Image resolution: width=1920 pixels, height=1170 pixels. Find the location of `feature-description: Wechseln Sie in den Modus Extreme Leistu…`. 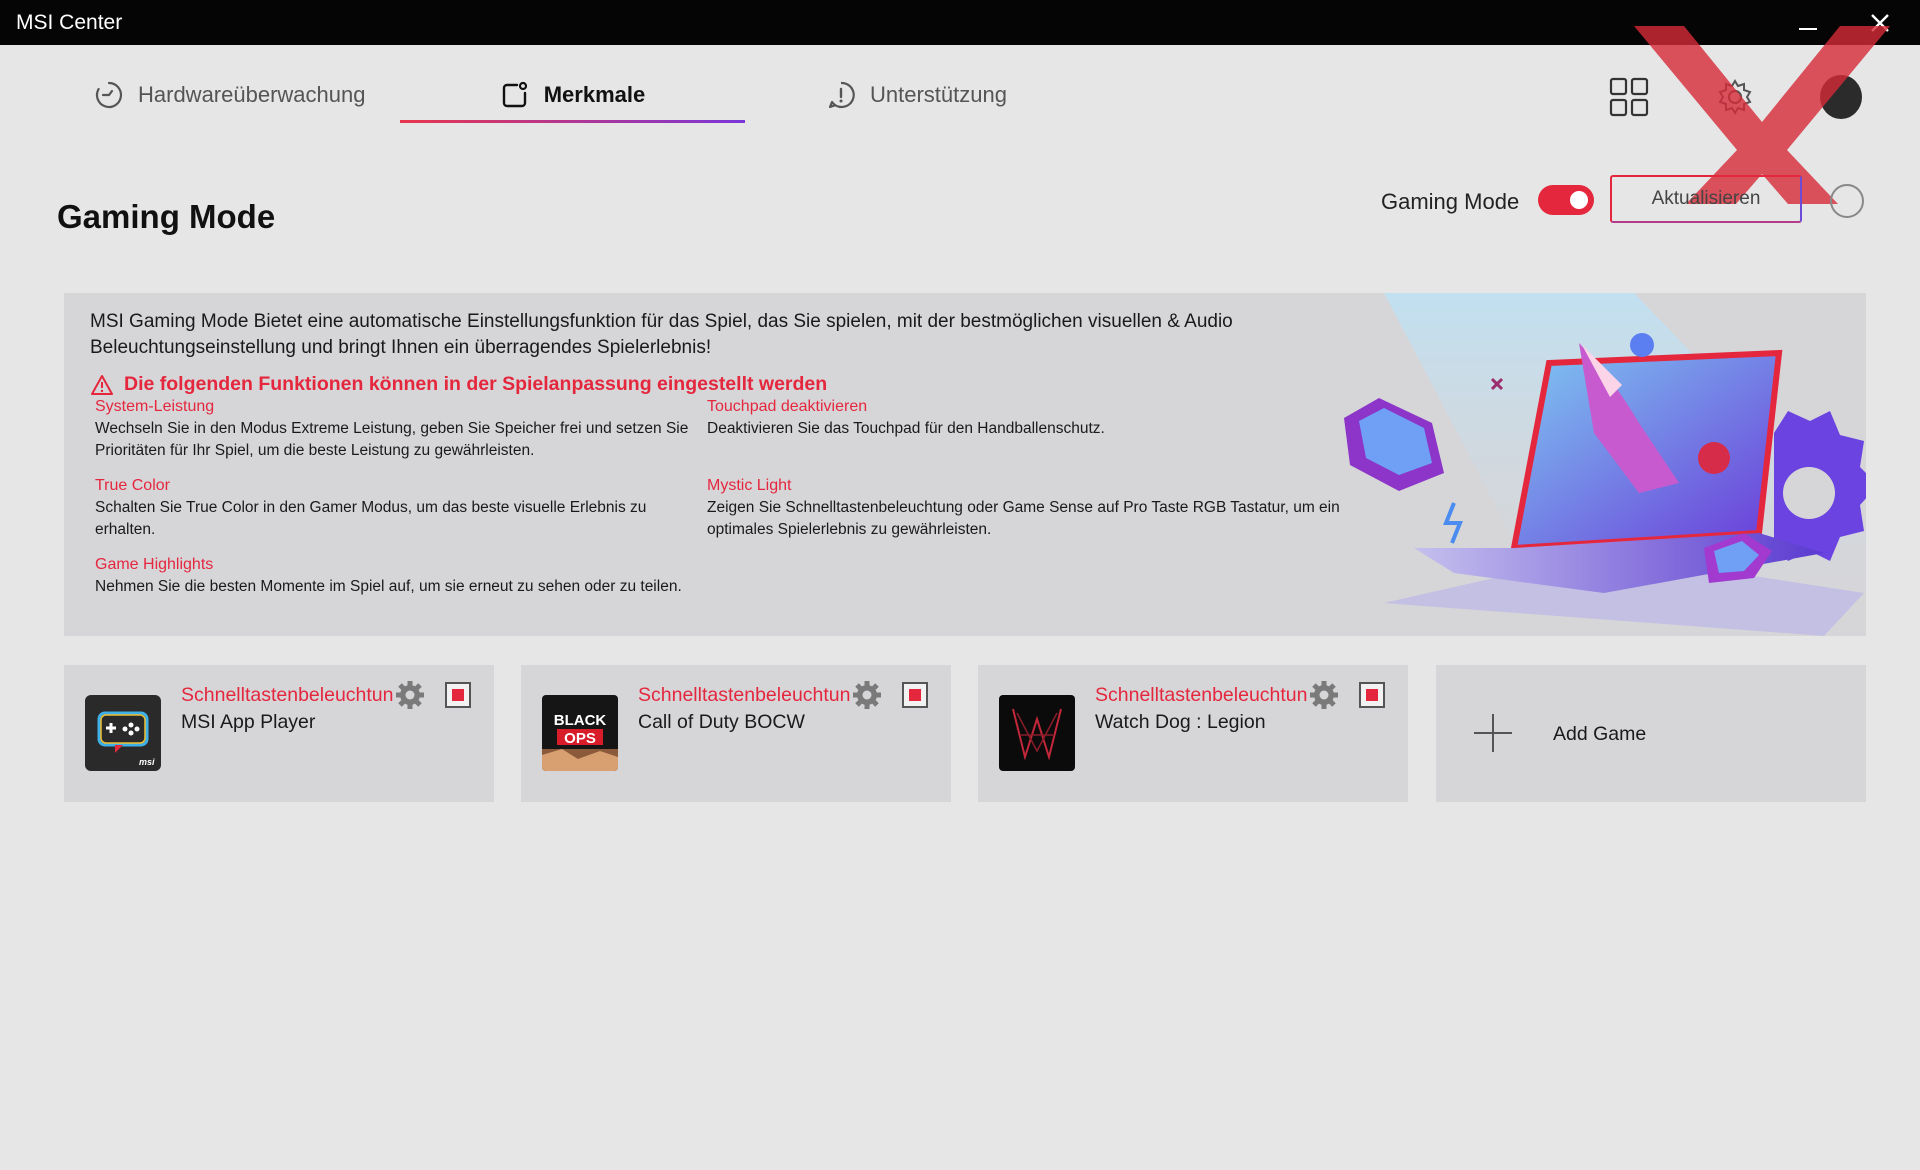

feature-description: Wechseln Sie in den Modus Extreme Leistu… is located at coordinates (392, 439).